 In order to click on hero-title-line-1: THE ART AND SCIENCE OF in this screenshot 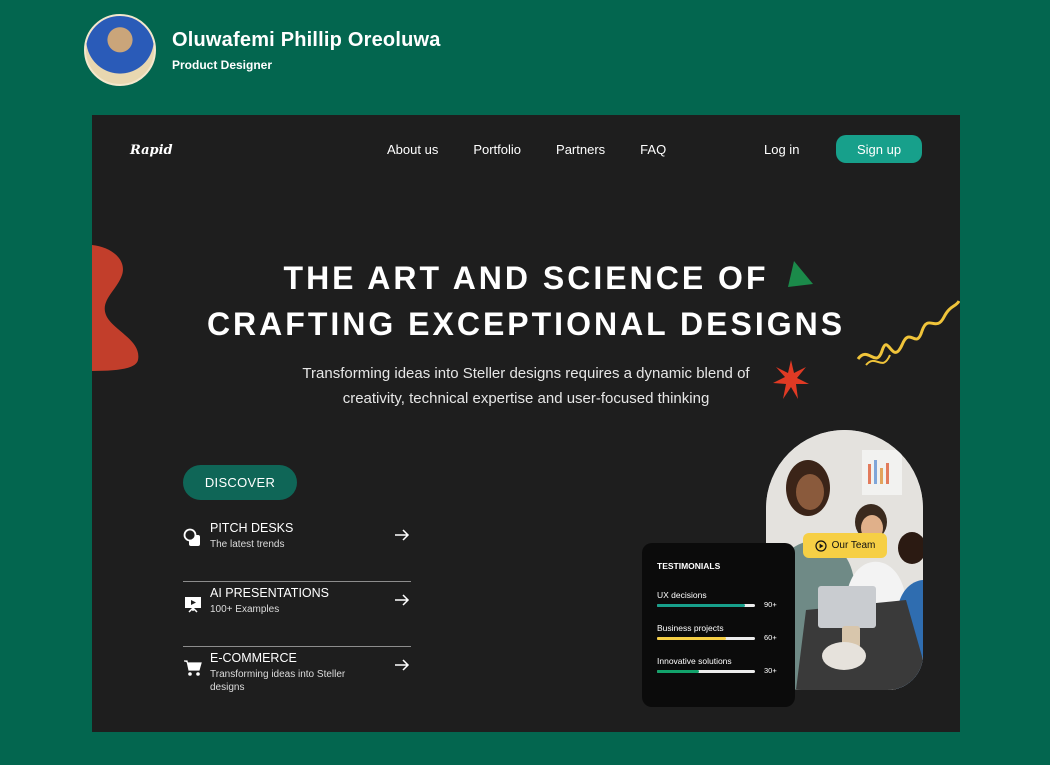, I will do `click(526, 278)`.